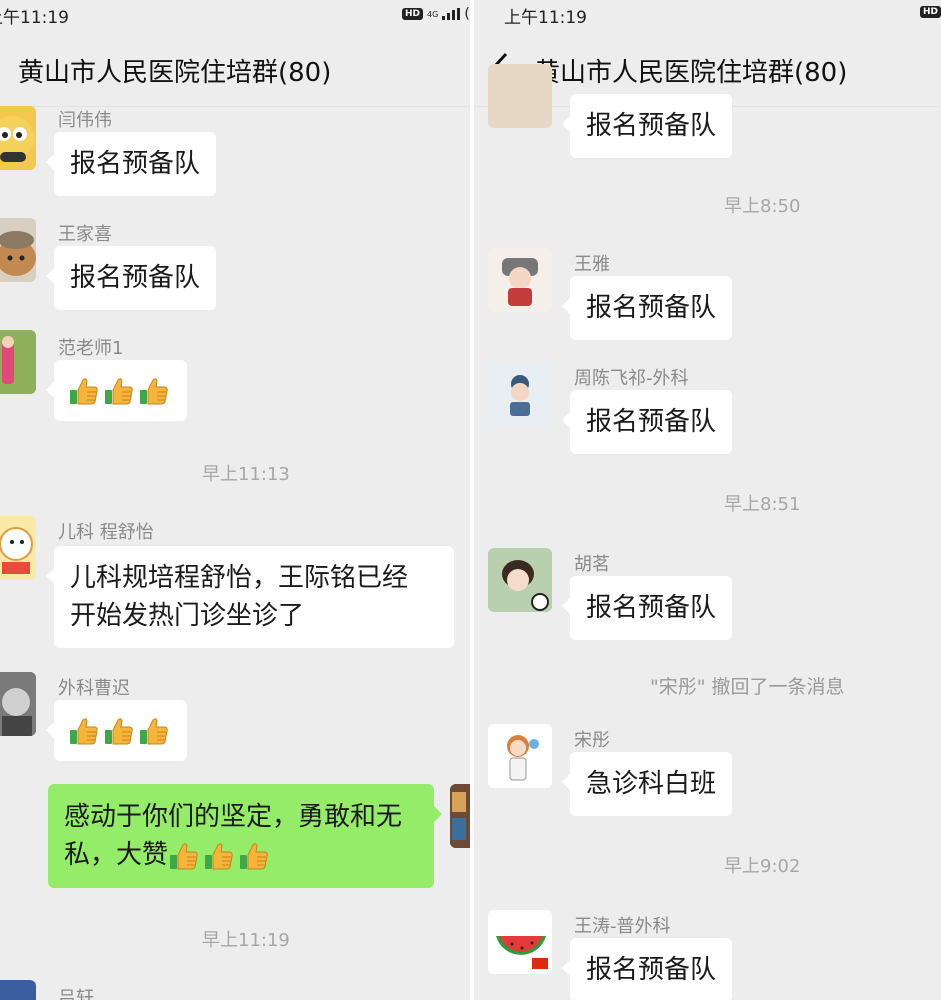 This screenshot has height=1000, width=941. I want to click on timestamp: 早上9:02, so click(762, 866).